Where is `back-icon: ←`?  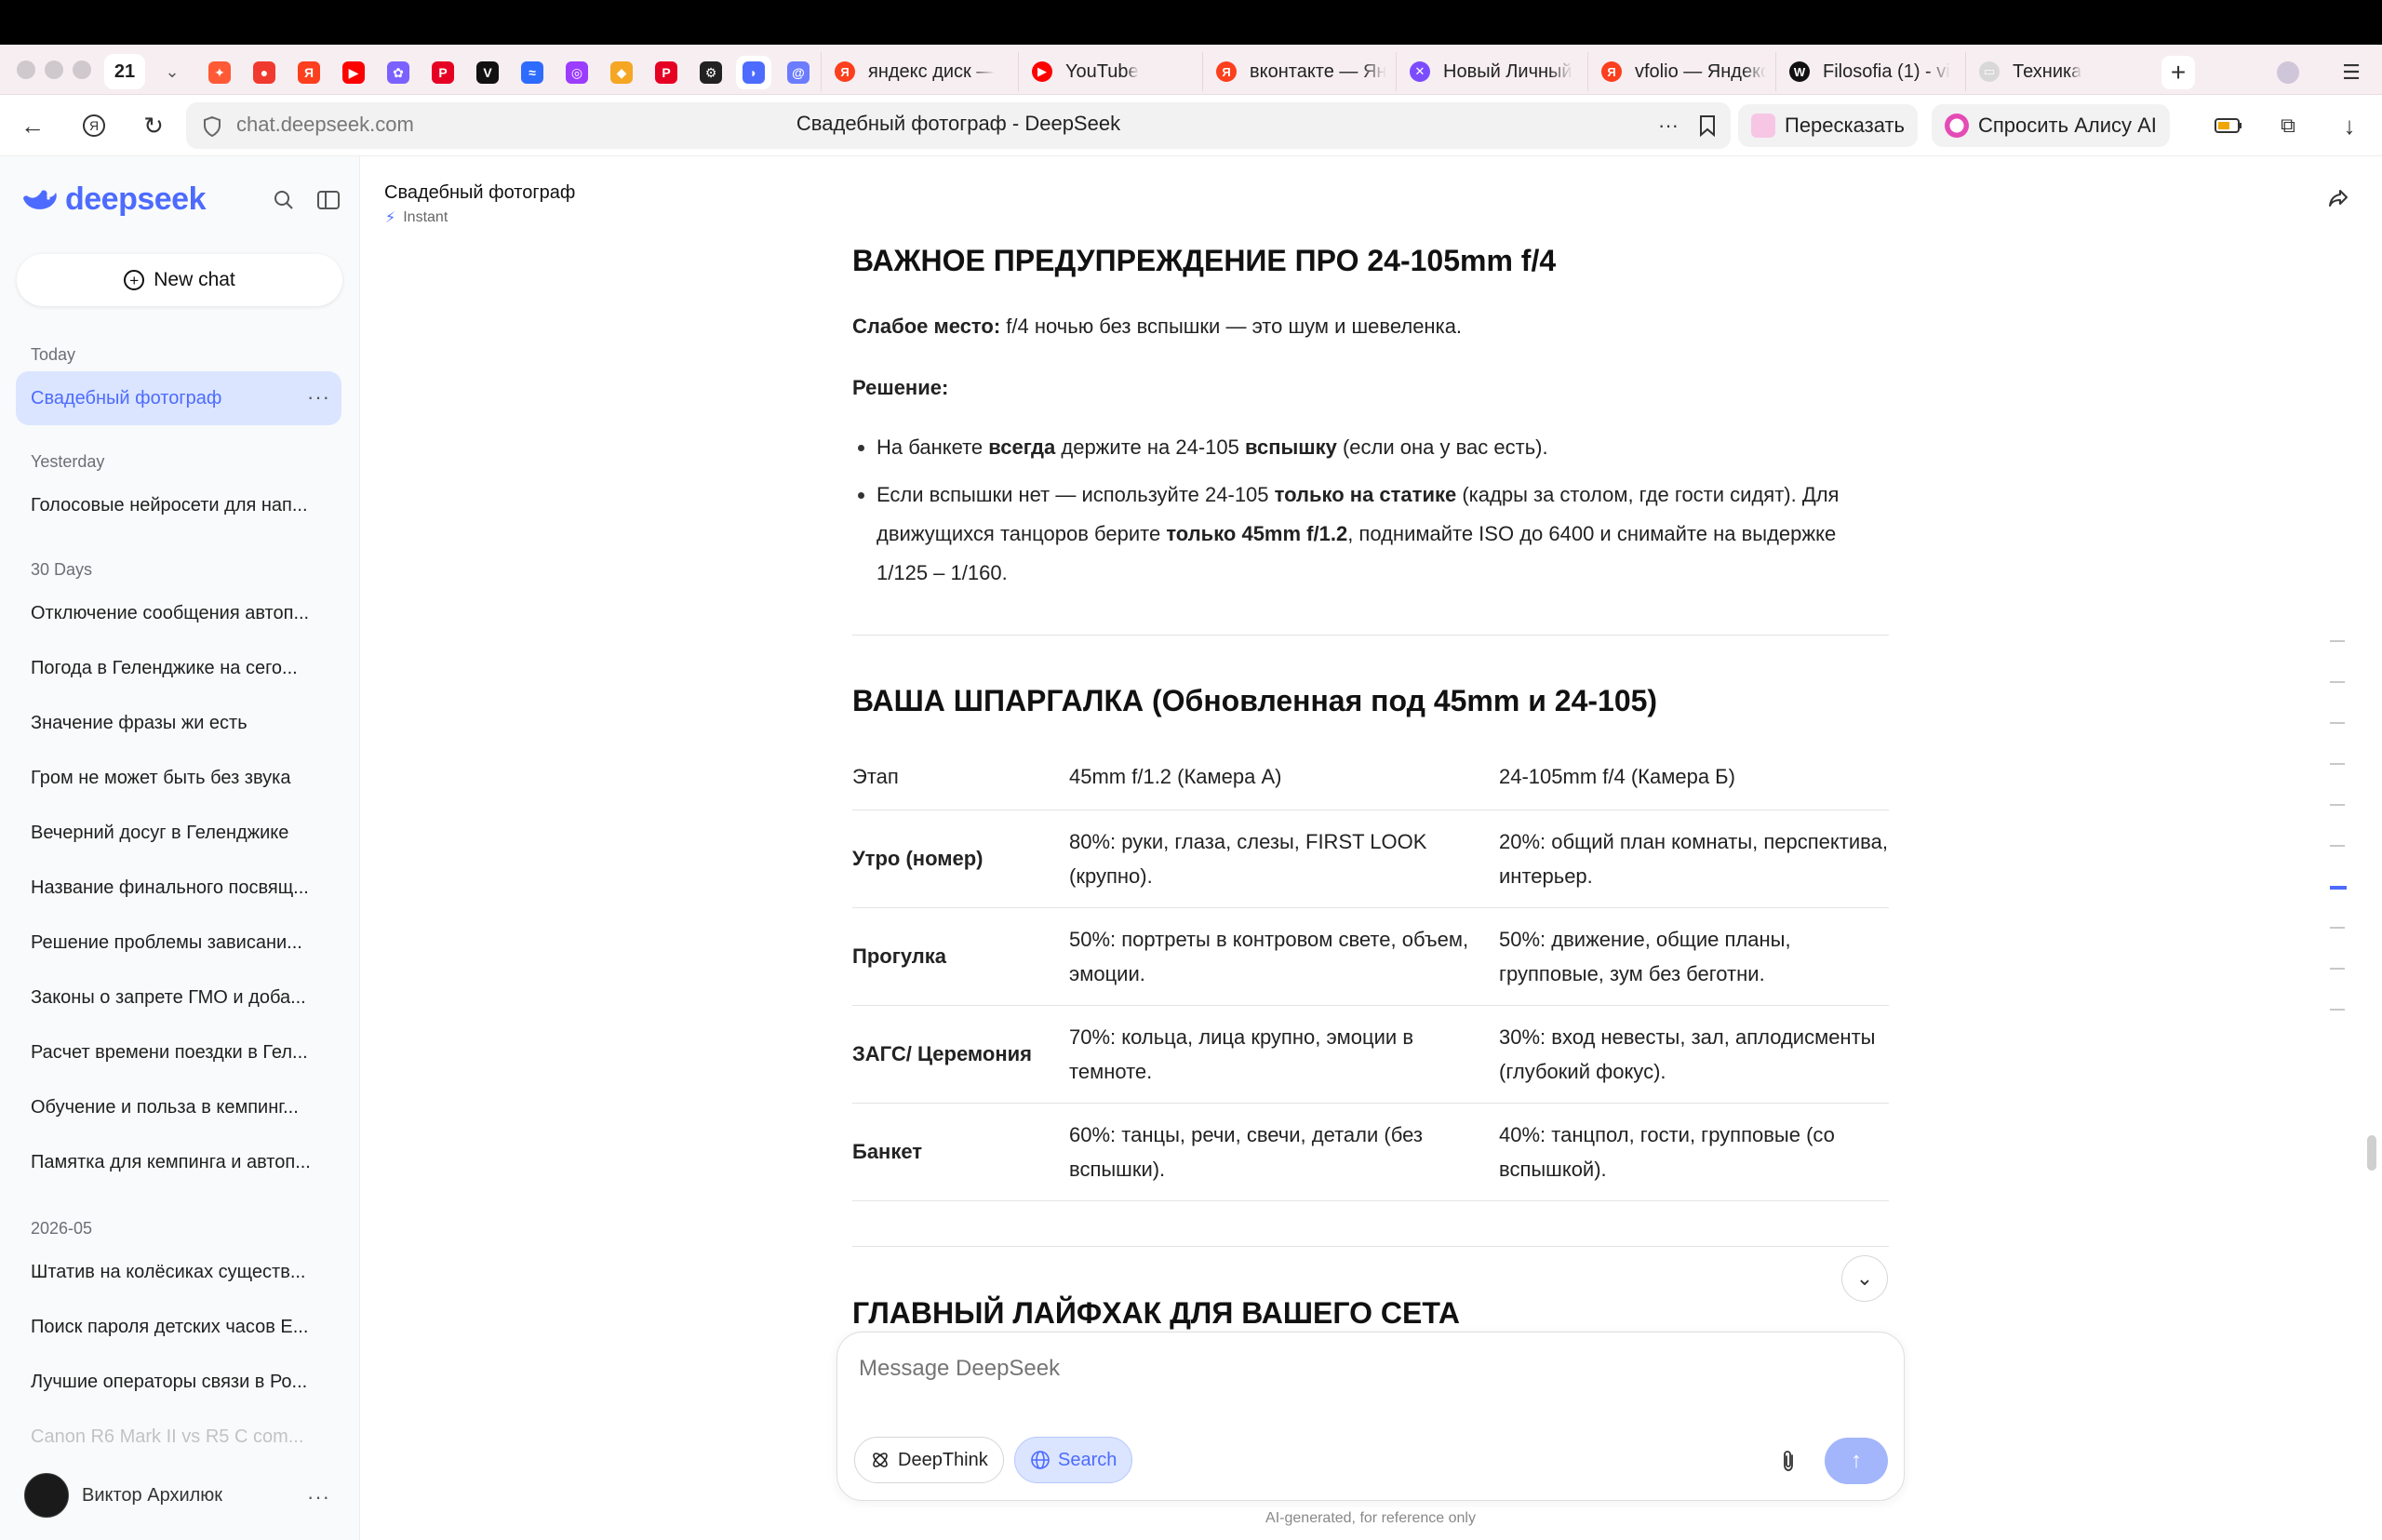 back-icon: ← is located at coordinates (32, 126).